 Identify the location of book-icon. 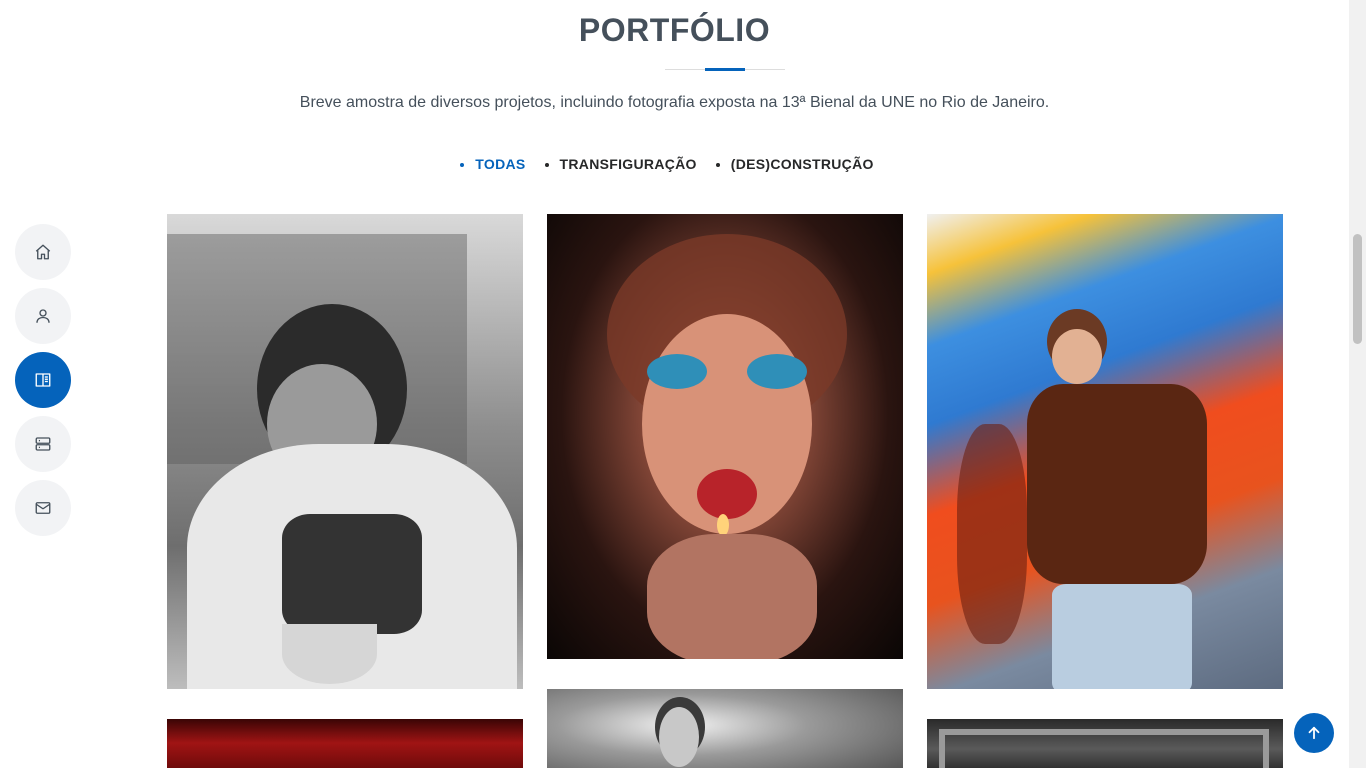
(43, 380).